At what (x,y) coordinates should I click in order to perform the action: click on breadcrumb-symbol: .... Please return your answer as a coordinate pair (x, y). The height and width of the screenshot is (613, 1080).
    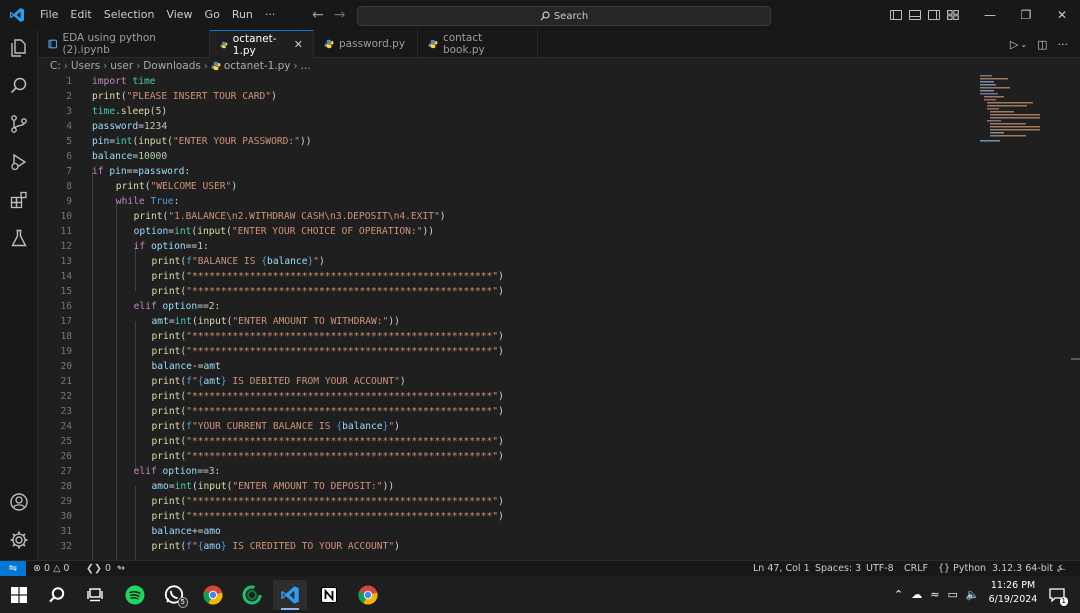
    Looking at the image, I should click on (306, 66).